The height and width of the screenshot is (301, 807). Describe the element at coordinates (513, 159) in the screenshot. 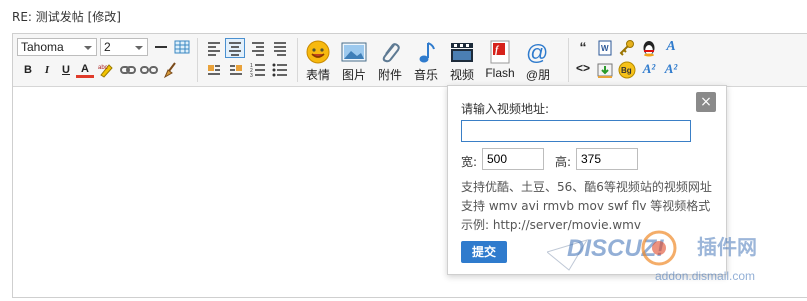

I see `width-input` at that location.